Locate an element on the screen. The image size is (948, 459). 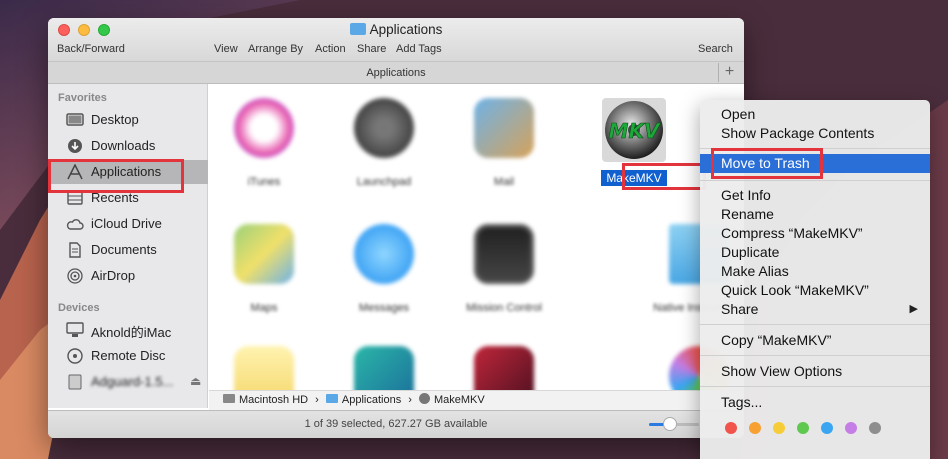
new-tab-button: + is located at coordinates (729, 72).